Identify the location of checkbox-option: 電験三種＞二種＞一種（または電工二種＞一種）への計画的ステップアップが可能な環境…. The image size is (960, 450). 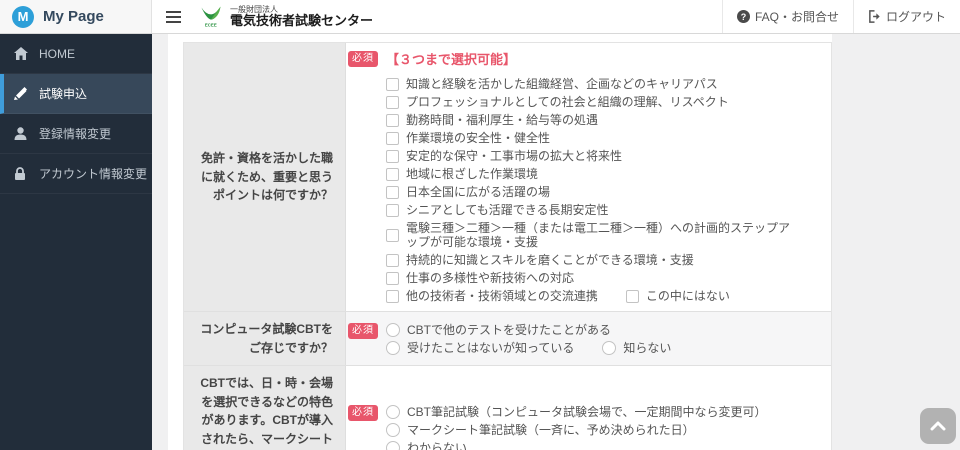
(590, 235).